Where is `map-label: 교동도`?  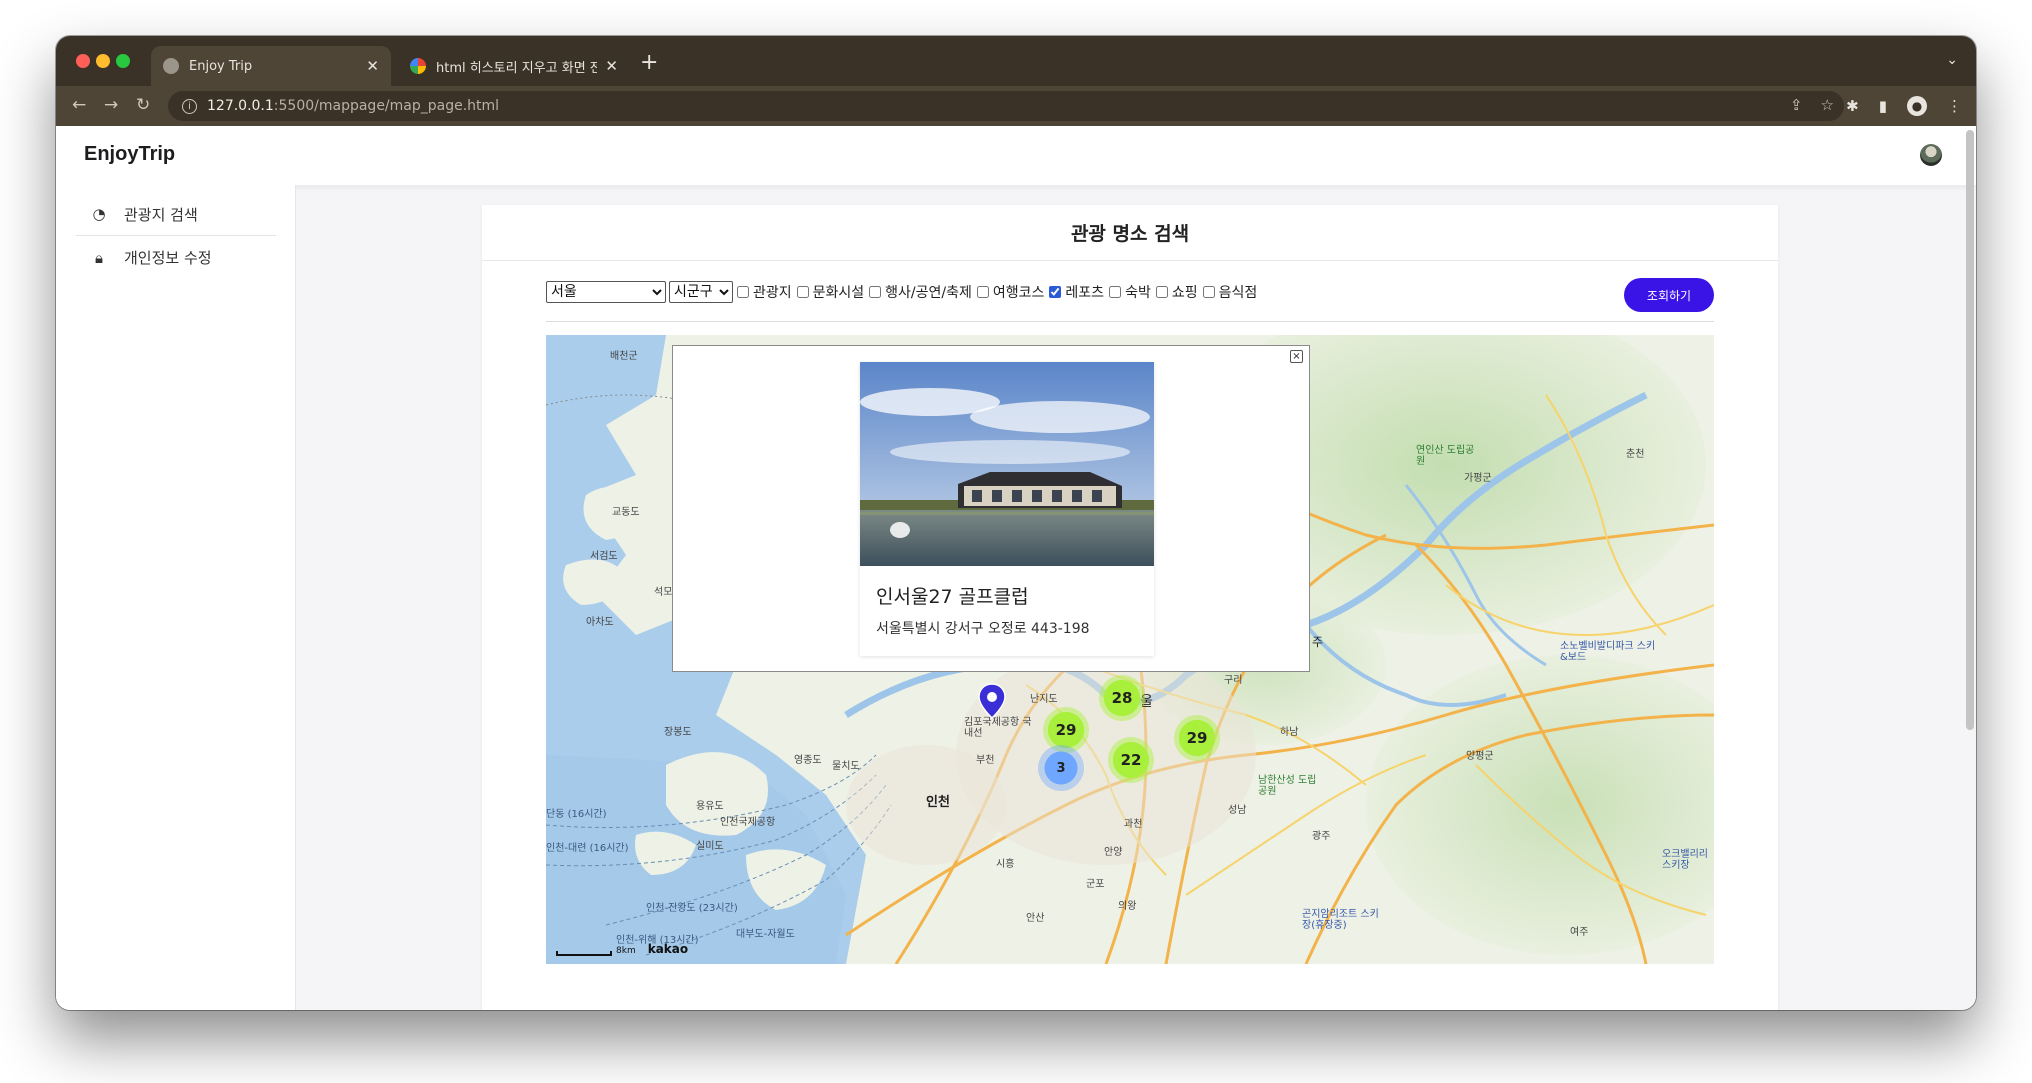 map-label: 교동도 is located at coordinates (626, 512).